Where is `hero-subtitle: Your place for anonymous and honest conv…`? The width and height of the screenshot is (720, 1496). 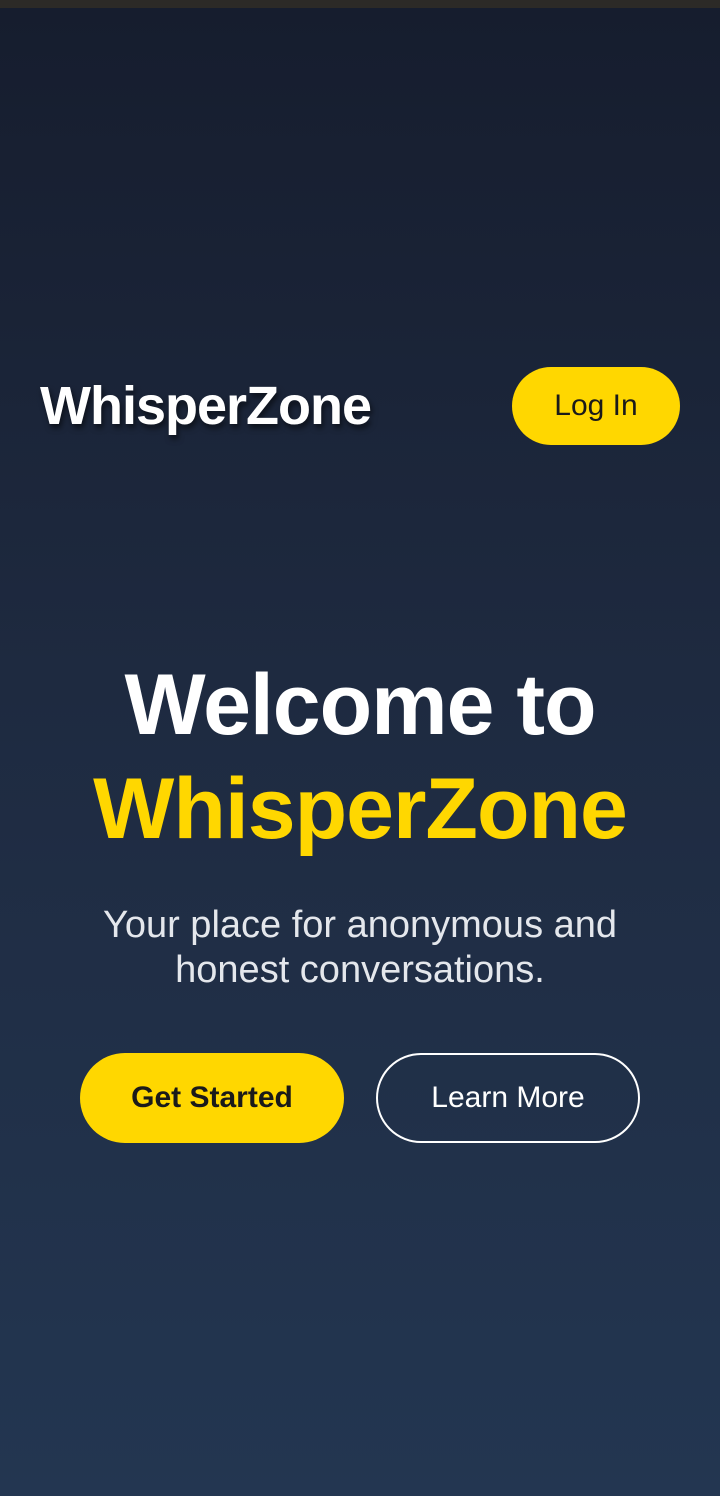
hero-subtitle: Your place for anonymous and honest conv… is located at coordinates (360, 947).